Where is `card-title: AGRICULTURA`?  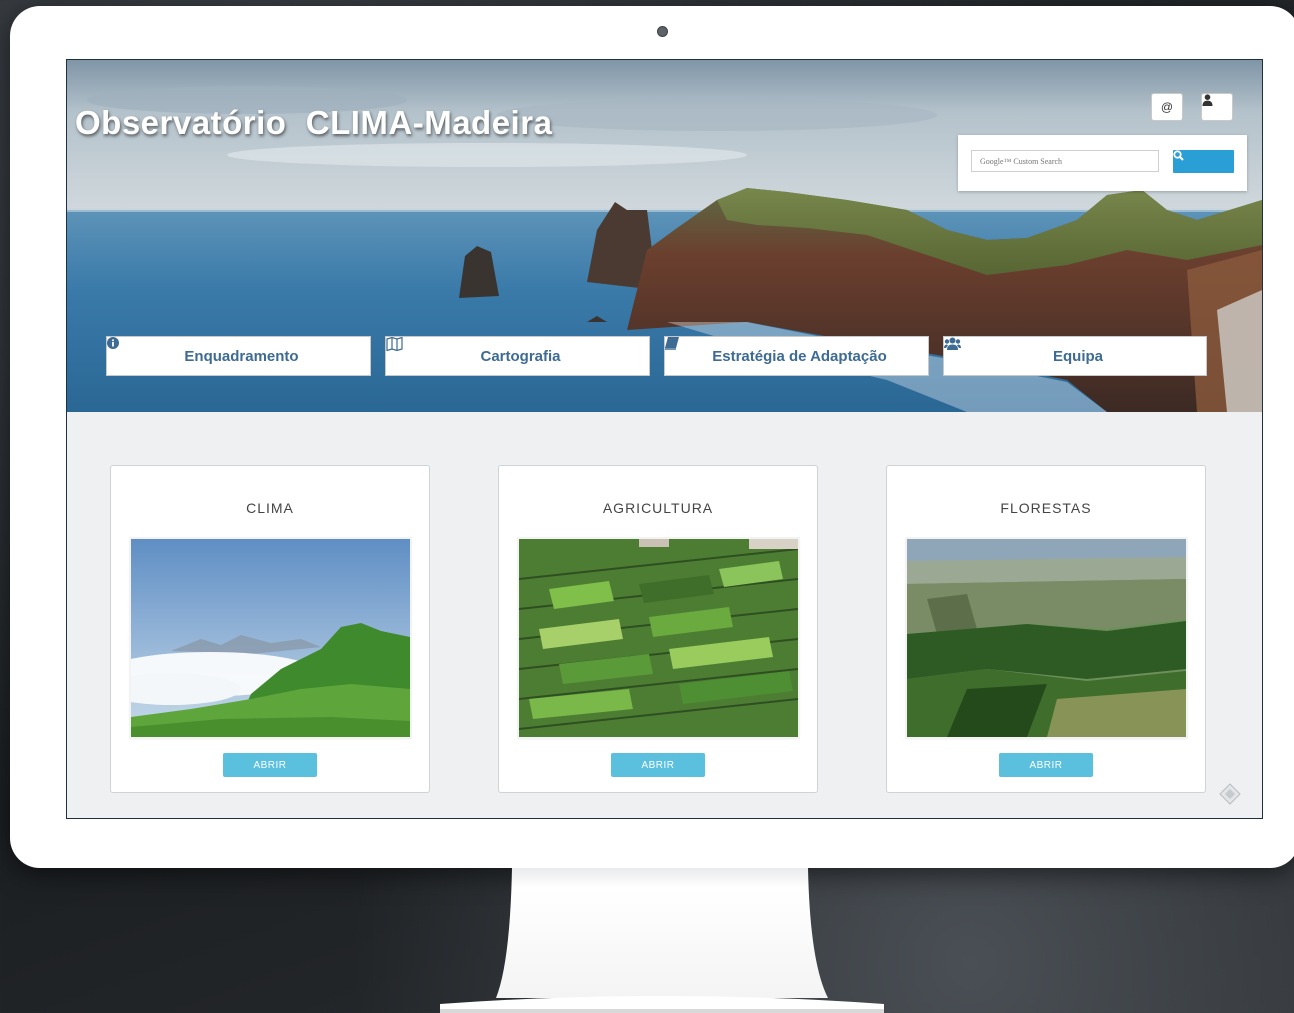
card-title: AGRICULTURA is located at coordinates (658, 508).